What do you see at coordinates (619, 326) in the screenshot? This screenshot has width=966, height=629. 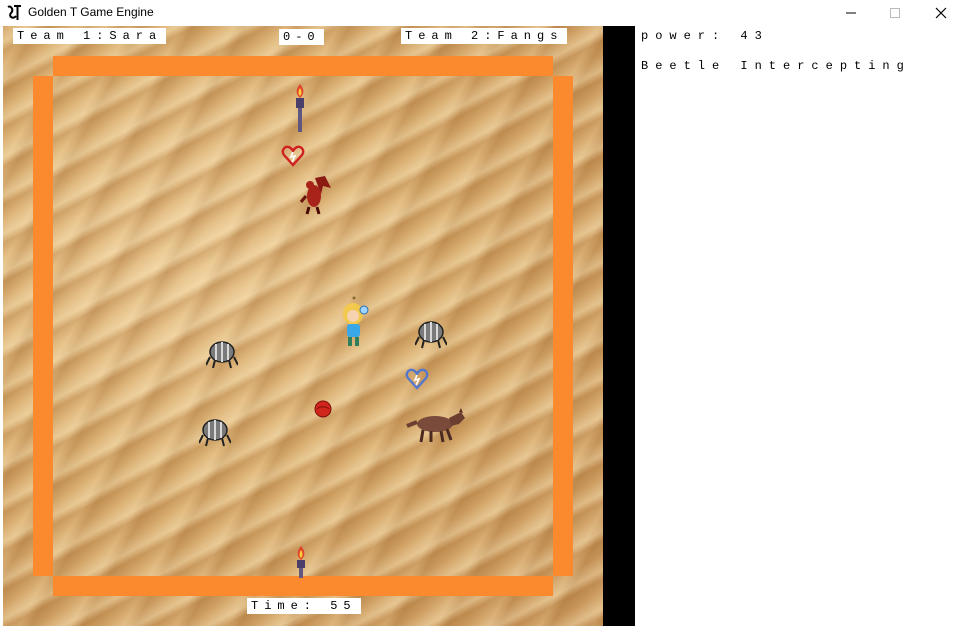 I see `panel-separator` at bounding box center [619, 326].